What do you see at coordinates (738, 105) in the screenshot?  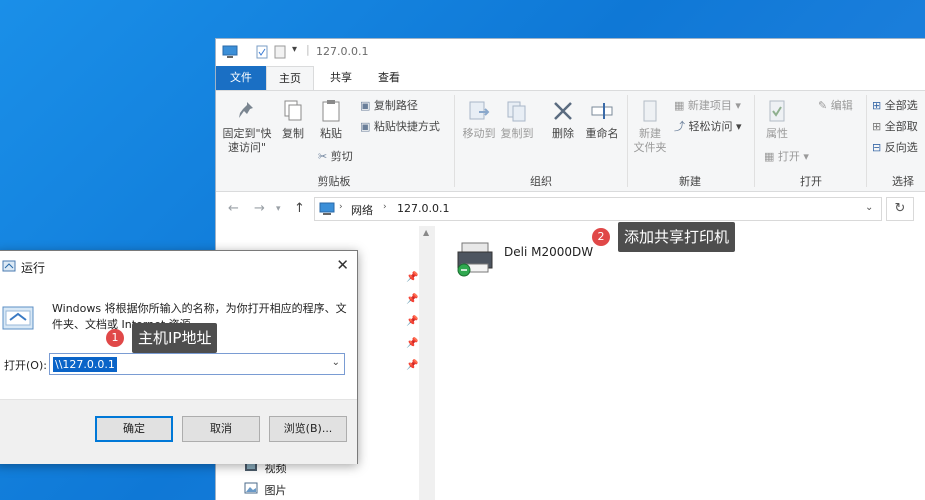 I see `new-item-dropdown-icon: ▾` at bounding box center [738, 105].